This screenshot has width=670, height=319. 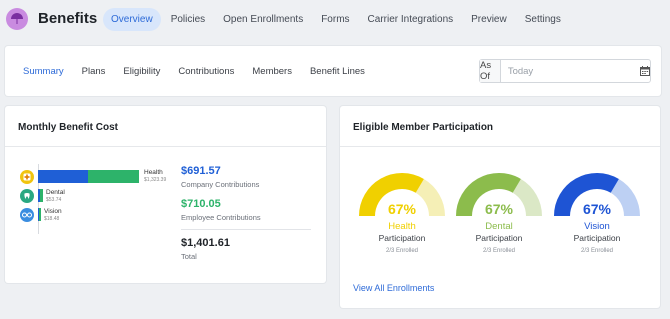 I want to click on dental-amount: $53.74, so click(x=54, y=200).